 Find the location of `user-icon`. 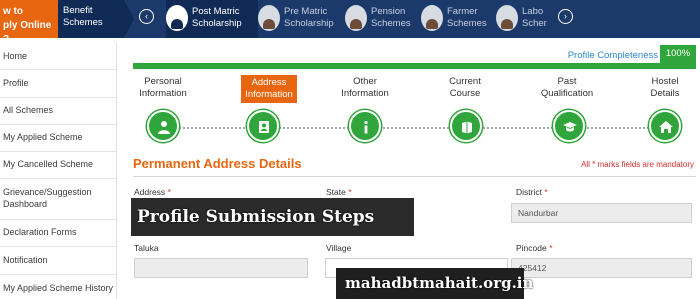

user-icon is located at coordinates (164, 127).